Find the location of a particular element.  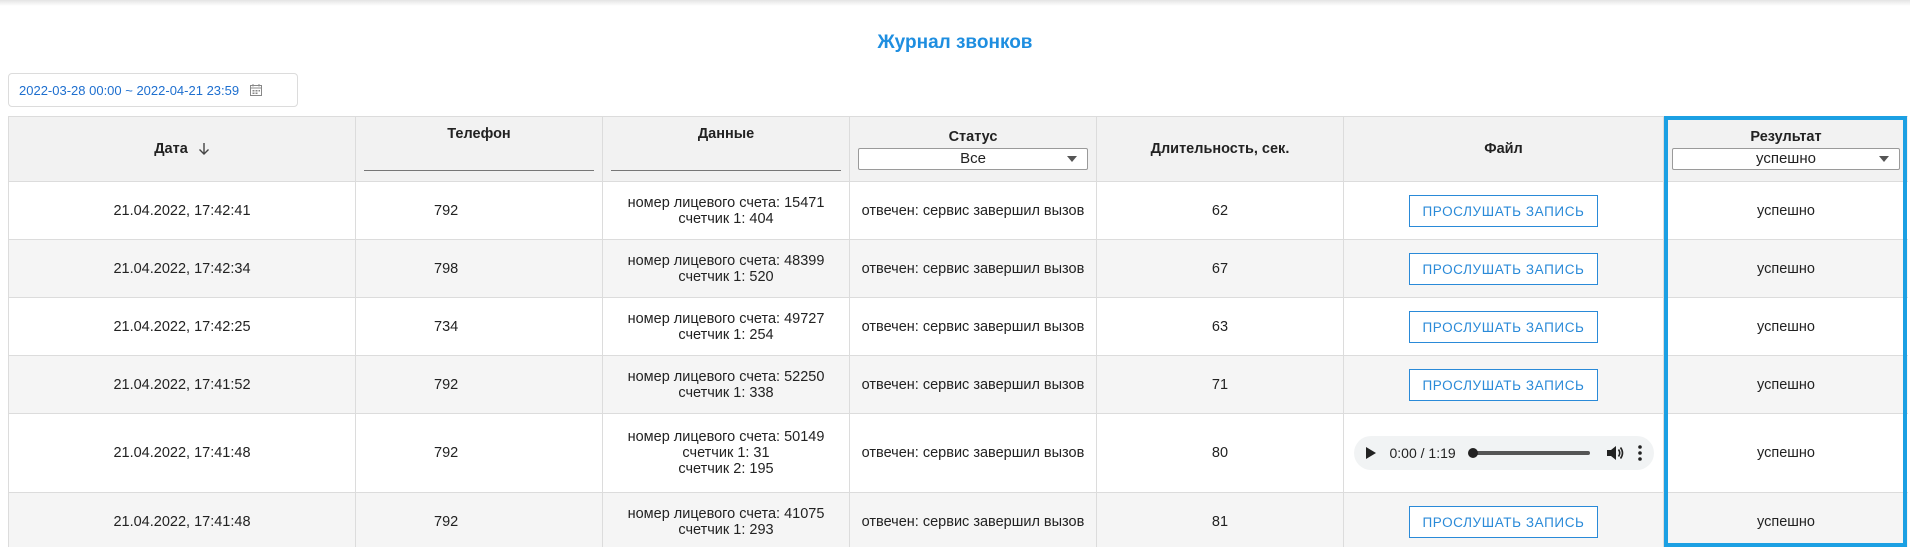

data-line: номер лицевого счета: 15471 is located at coordinates (726, 202).